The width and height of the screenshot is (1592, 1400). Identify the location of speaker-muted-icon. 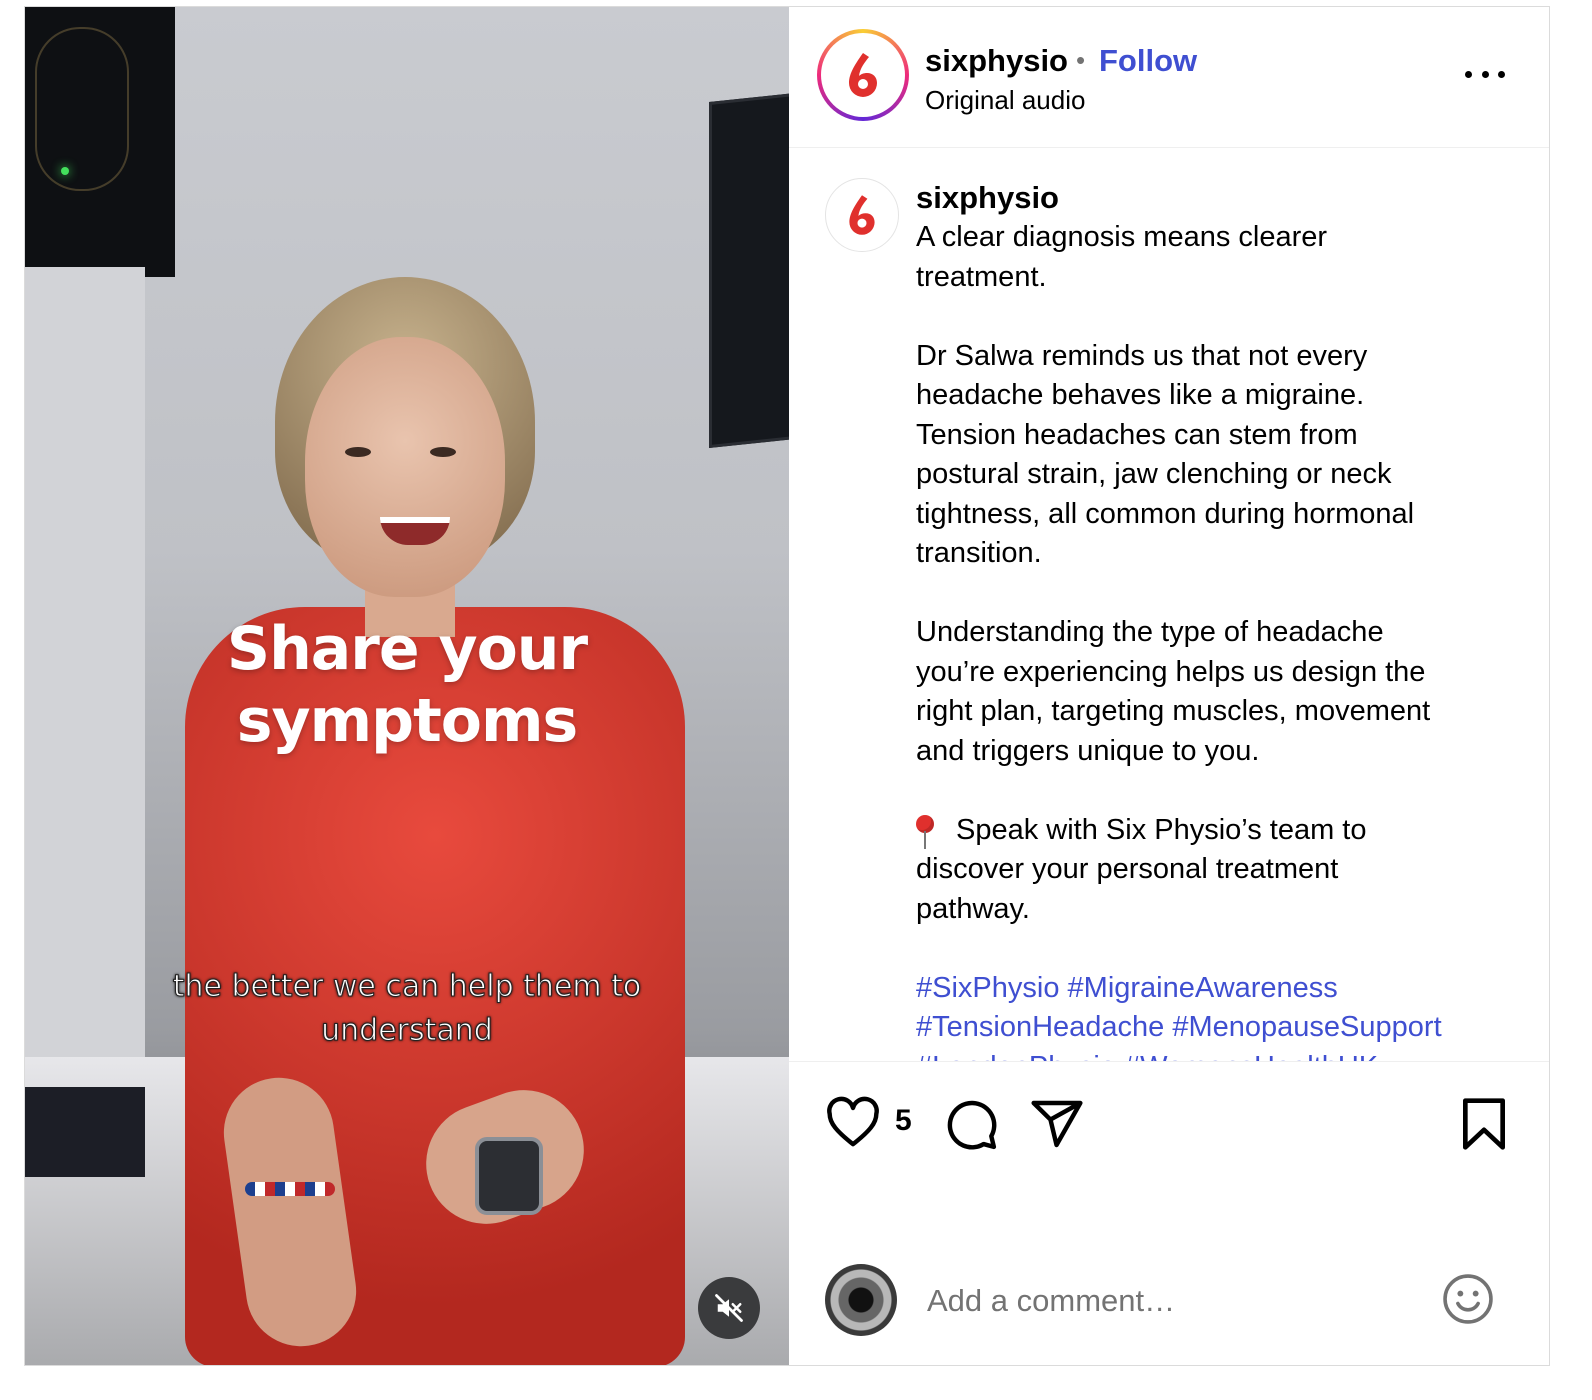
(729, 1308).